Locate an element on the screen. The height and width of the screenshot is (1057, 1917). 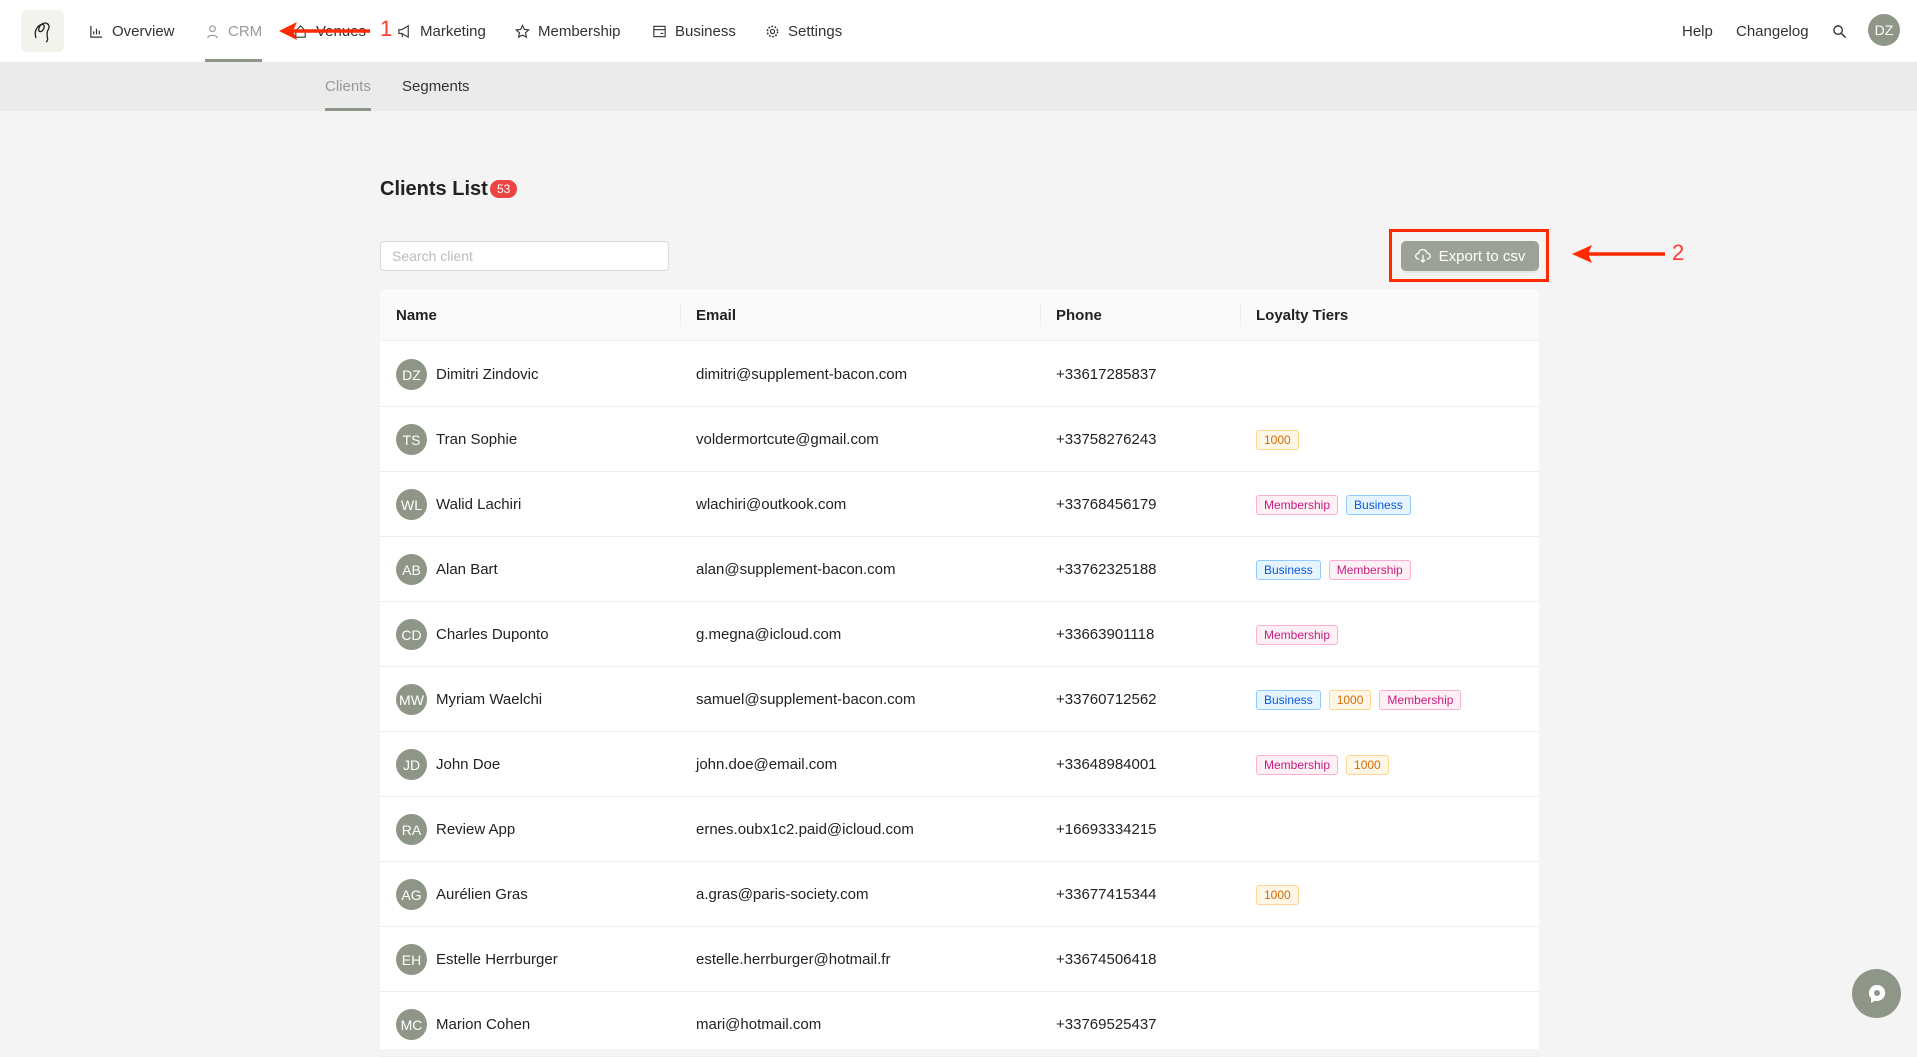
client-phone: +33762325188 is located at coordinates (1106, 569).